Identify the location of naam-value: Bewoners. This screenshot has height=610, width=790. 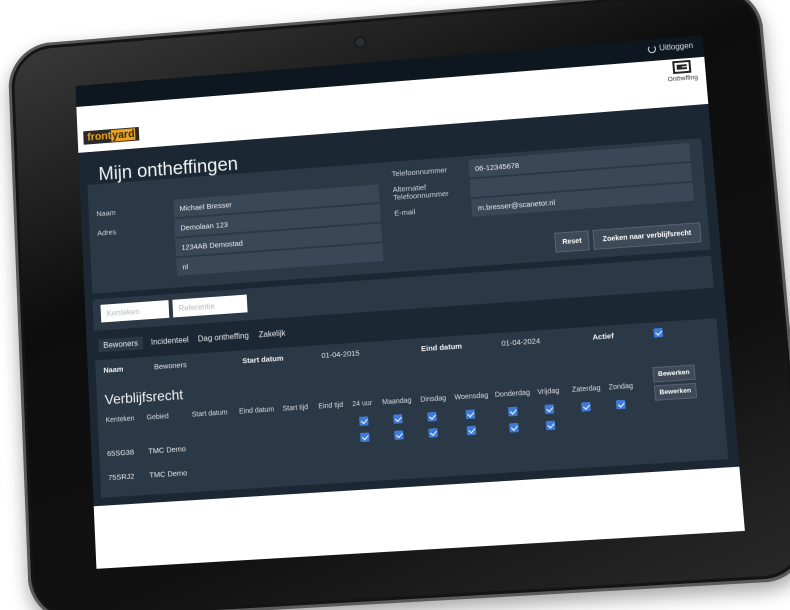
(170, 366).